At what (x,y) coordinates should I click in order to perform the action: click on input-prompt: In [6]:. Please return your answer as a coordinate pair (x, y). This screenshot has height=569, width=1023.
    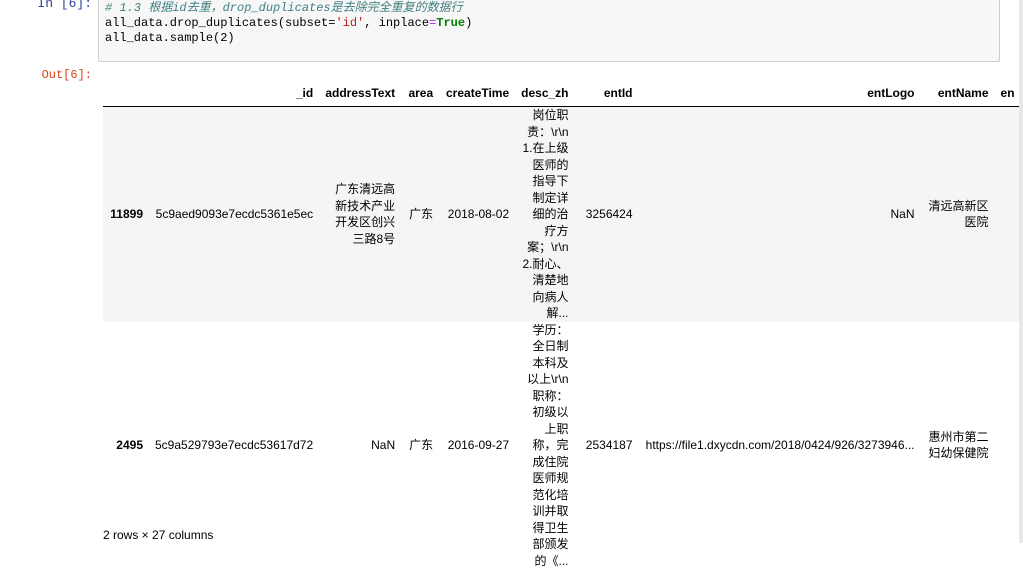
    Looking at the image, I should click on (46, 5).